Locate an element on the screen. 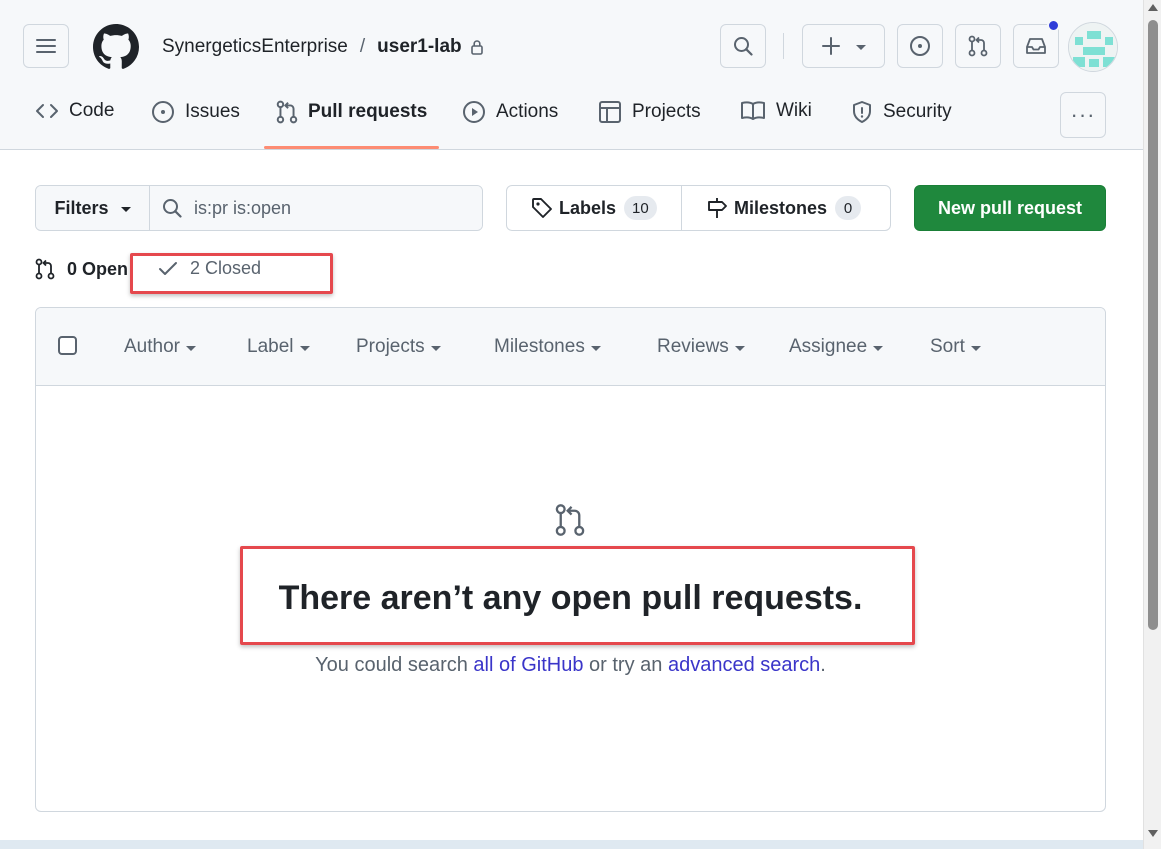 The width and height of the screenshot is (1161, 849). active-tab-underline is located at coordinates (351, 147).